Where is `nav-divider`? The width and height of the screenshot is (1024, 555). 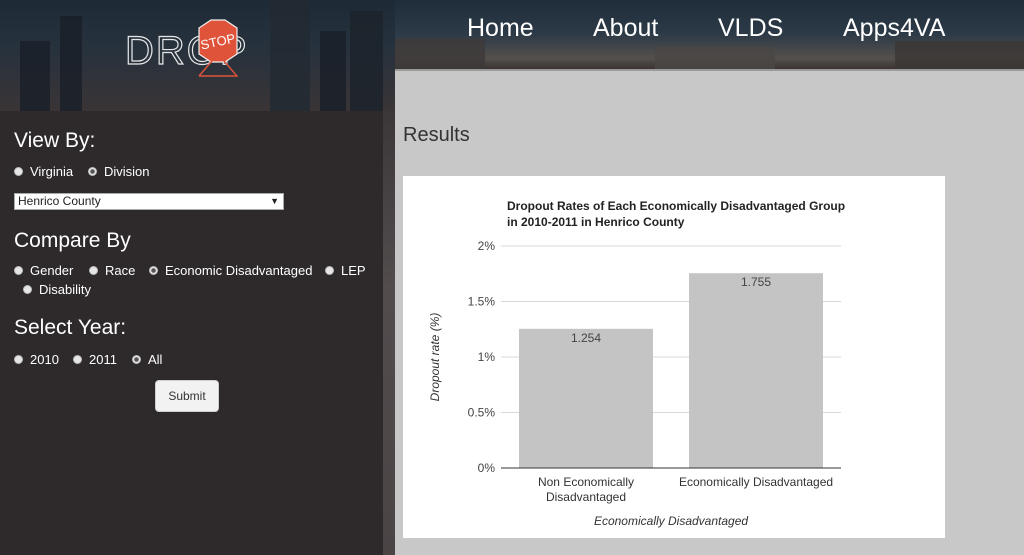 nav-divider is located at coordinates (709, 70).